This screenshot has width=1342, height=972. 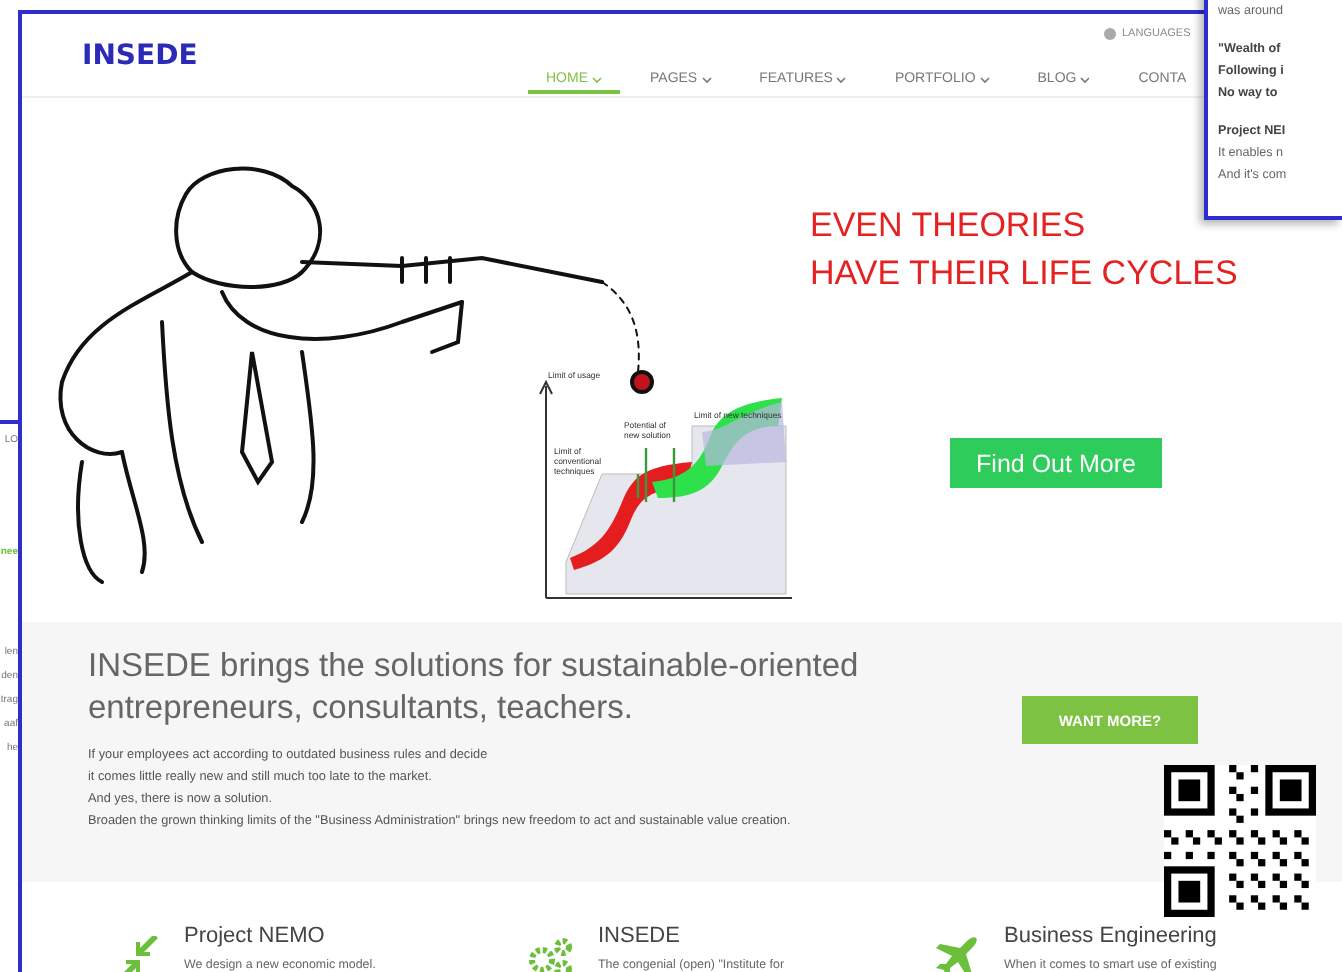 What do you see at coordinates (1110, 936) in the screenshot?
I see `feature-title: Business Engineering` at bounding box center [1110, 936].